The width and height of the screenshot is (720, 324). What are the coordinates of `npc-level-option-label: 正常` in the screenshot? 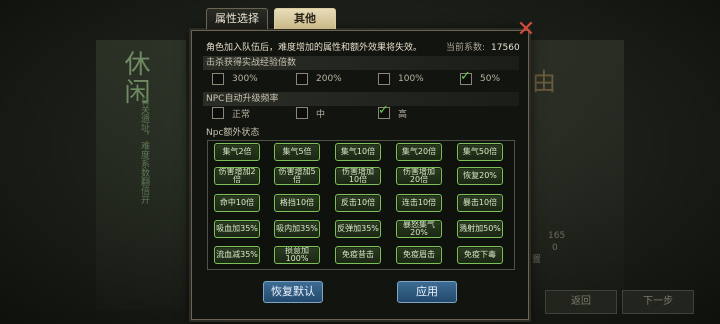 It's located at (241, 114).